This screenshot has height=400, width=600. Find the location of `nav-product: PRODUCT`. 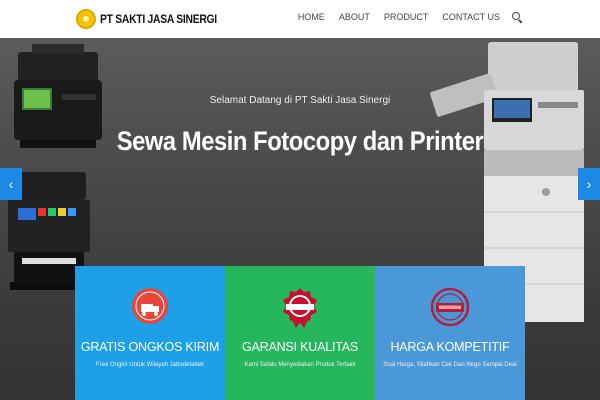

nav-product: PRODUCT is located at coordinates (406, 17).